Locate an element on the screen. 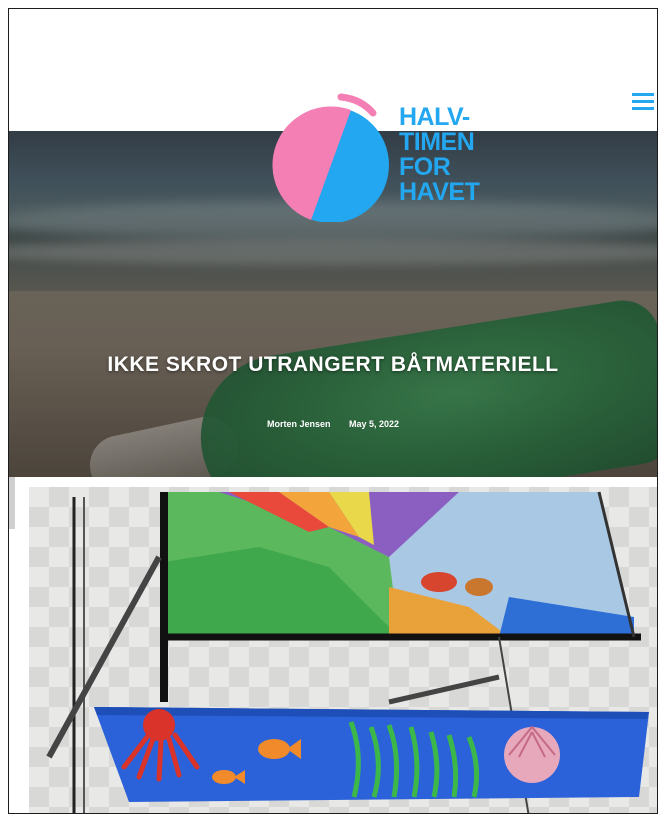  article-date: May 5, 2022 is located at coordinates (374, 424).